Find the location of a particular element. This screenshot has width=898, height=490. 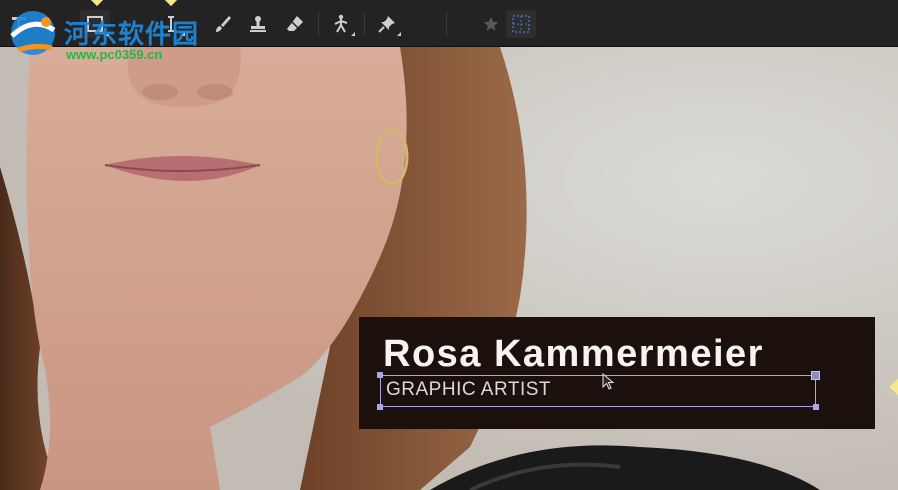

selection-handle-bottom-right is located at coordinates (816, 407).